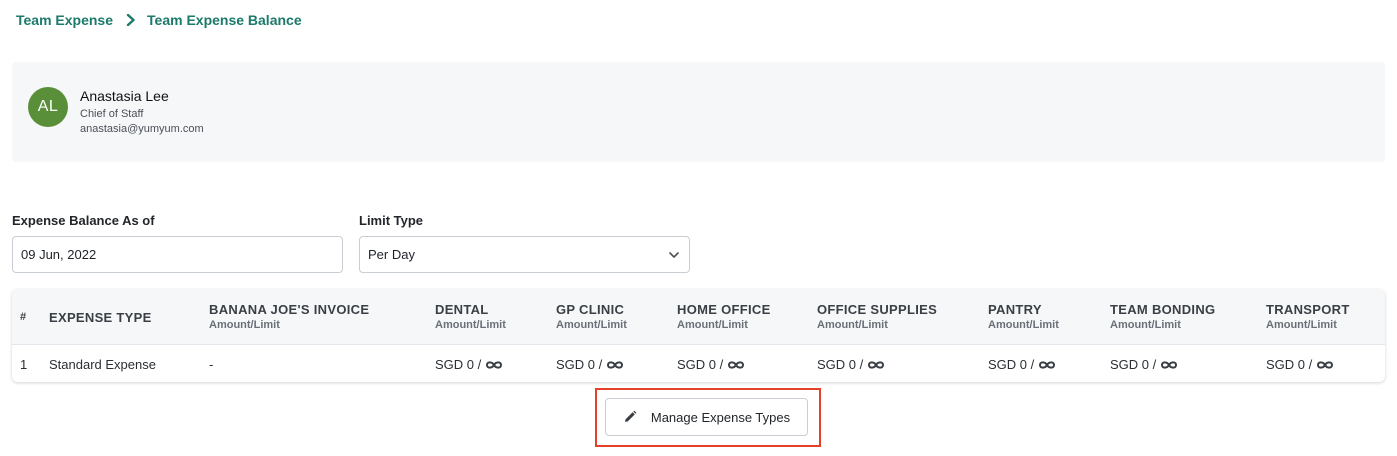 This screenshot has height=456, width=1397. I want to click on balance-date-value: 09 Jun, 2022, so click(59, 254).